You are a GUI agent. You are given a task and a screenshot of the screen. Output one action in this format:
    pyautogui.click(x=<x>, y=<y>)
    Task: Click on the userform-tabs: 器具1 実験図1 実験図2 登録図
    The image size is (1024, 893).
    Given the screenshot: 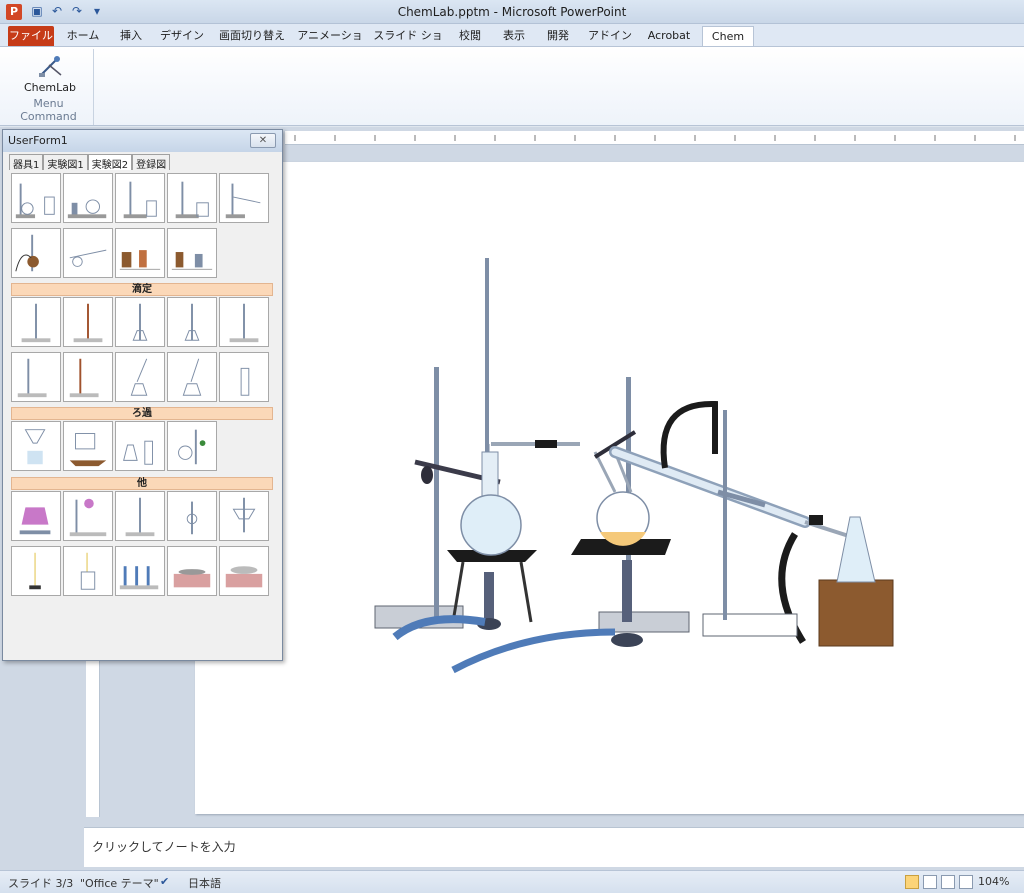 What is the action you would take?
    pyautogui.click(x=90, y=162)
    